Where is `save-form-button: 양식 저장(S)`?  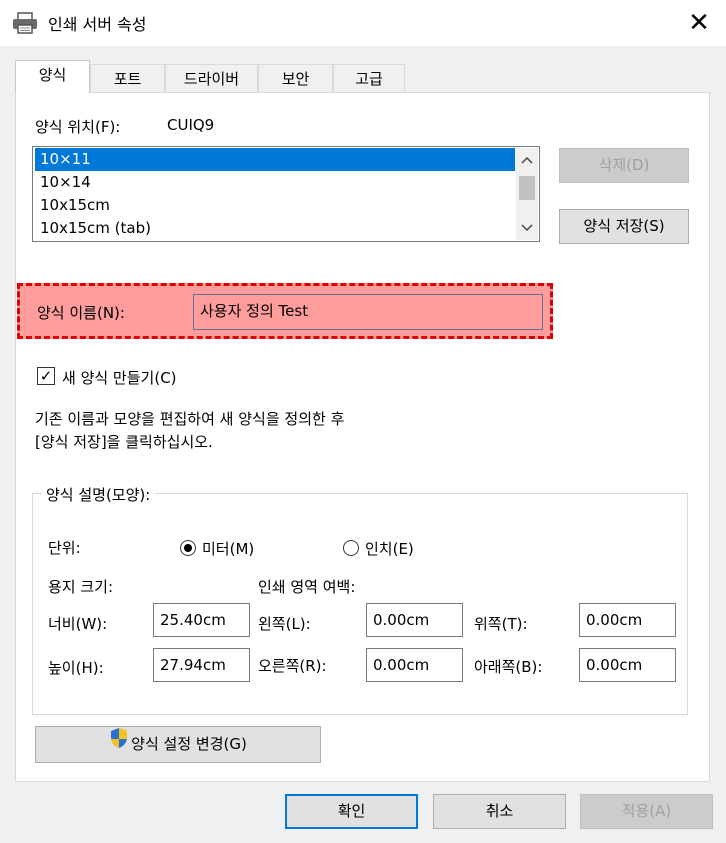 save-form-button: 양식 저장(S) is located at coordinates (624, 226).